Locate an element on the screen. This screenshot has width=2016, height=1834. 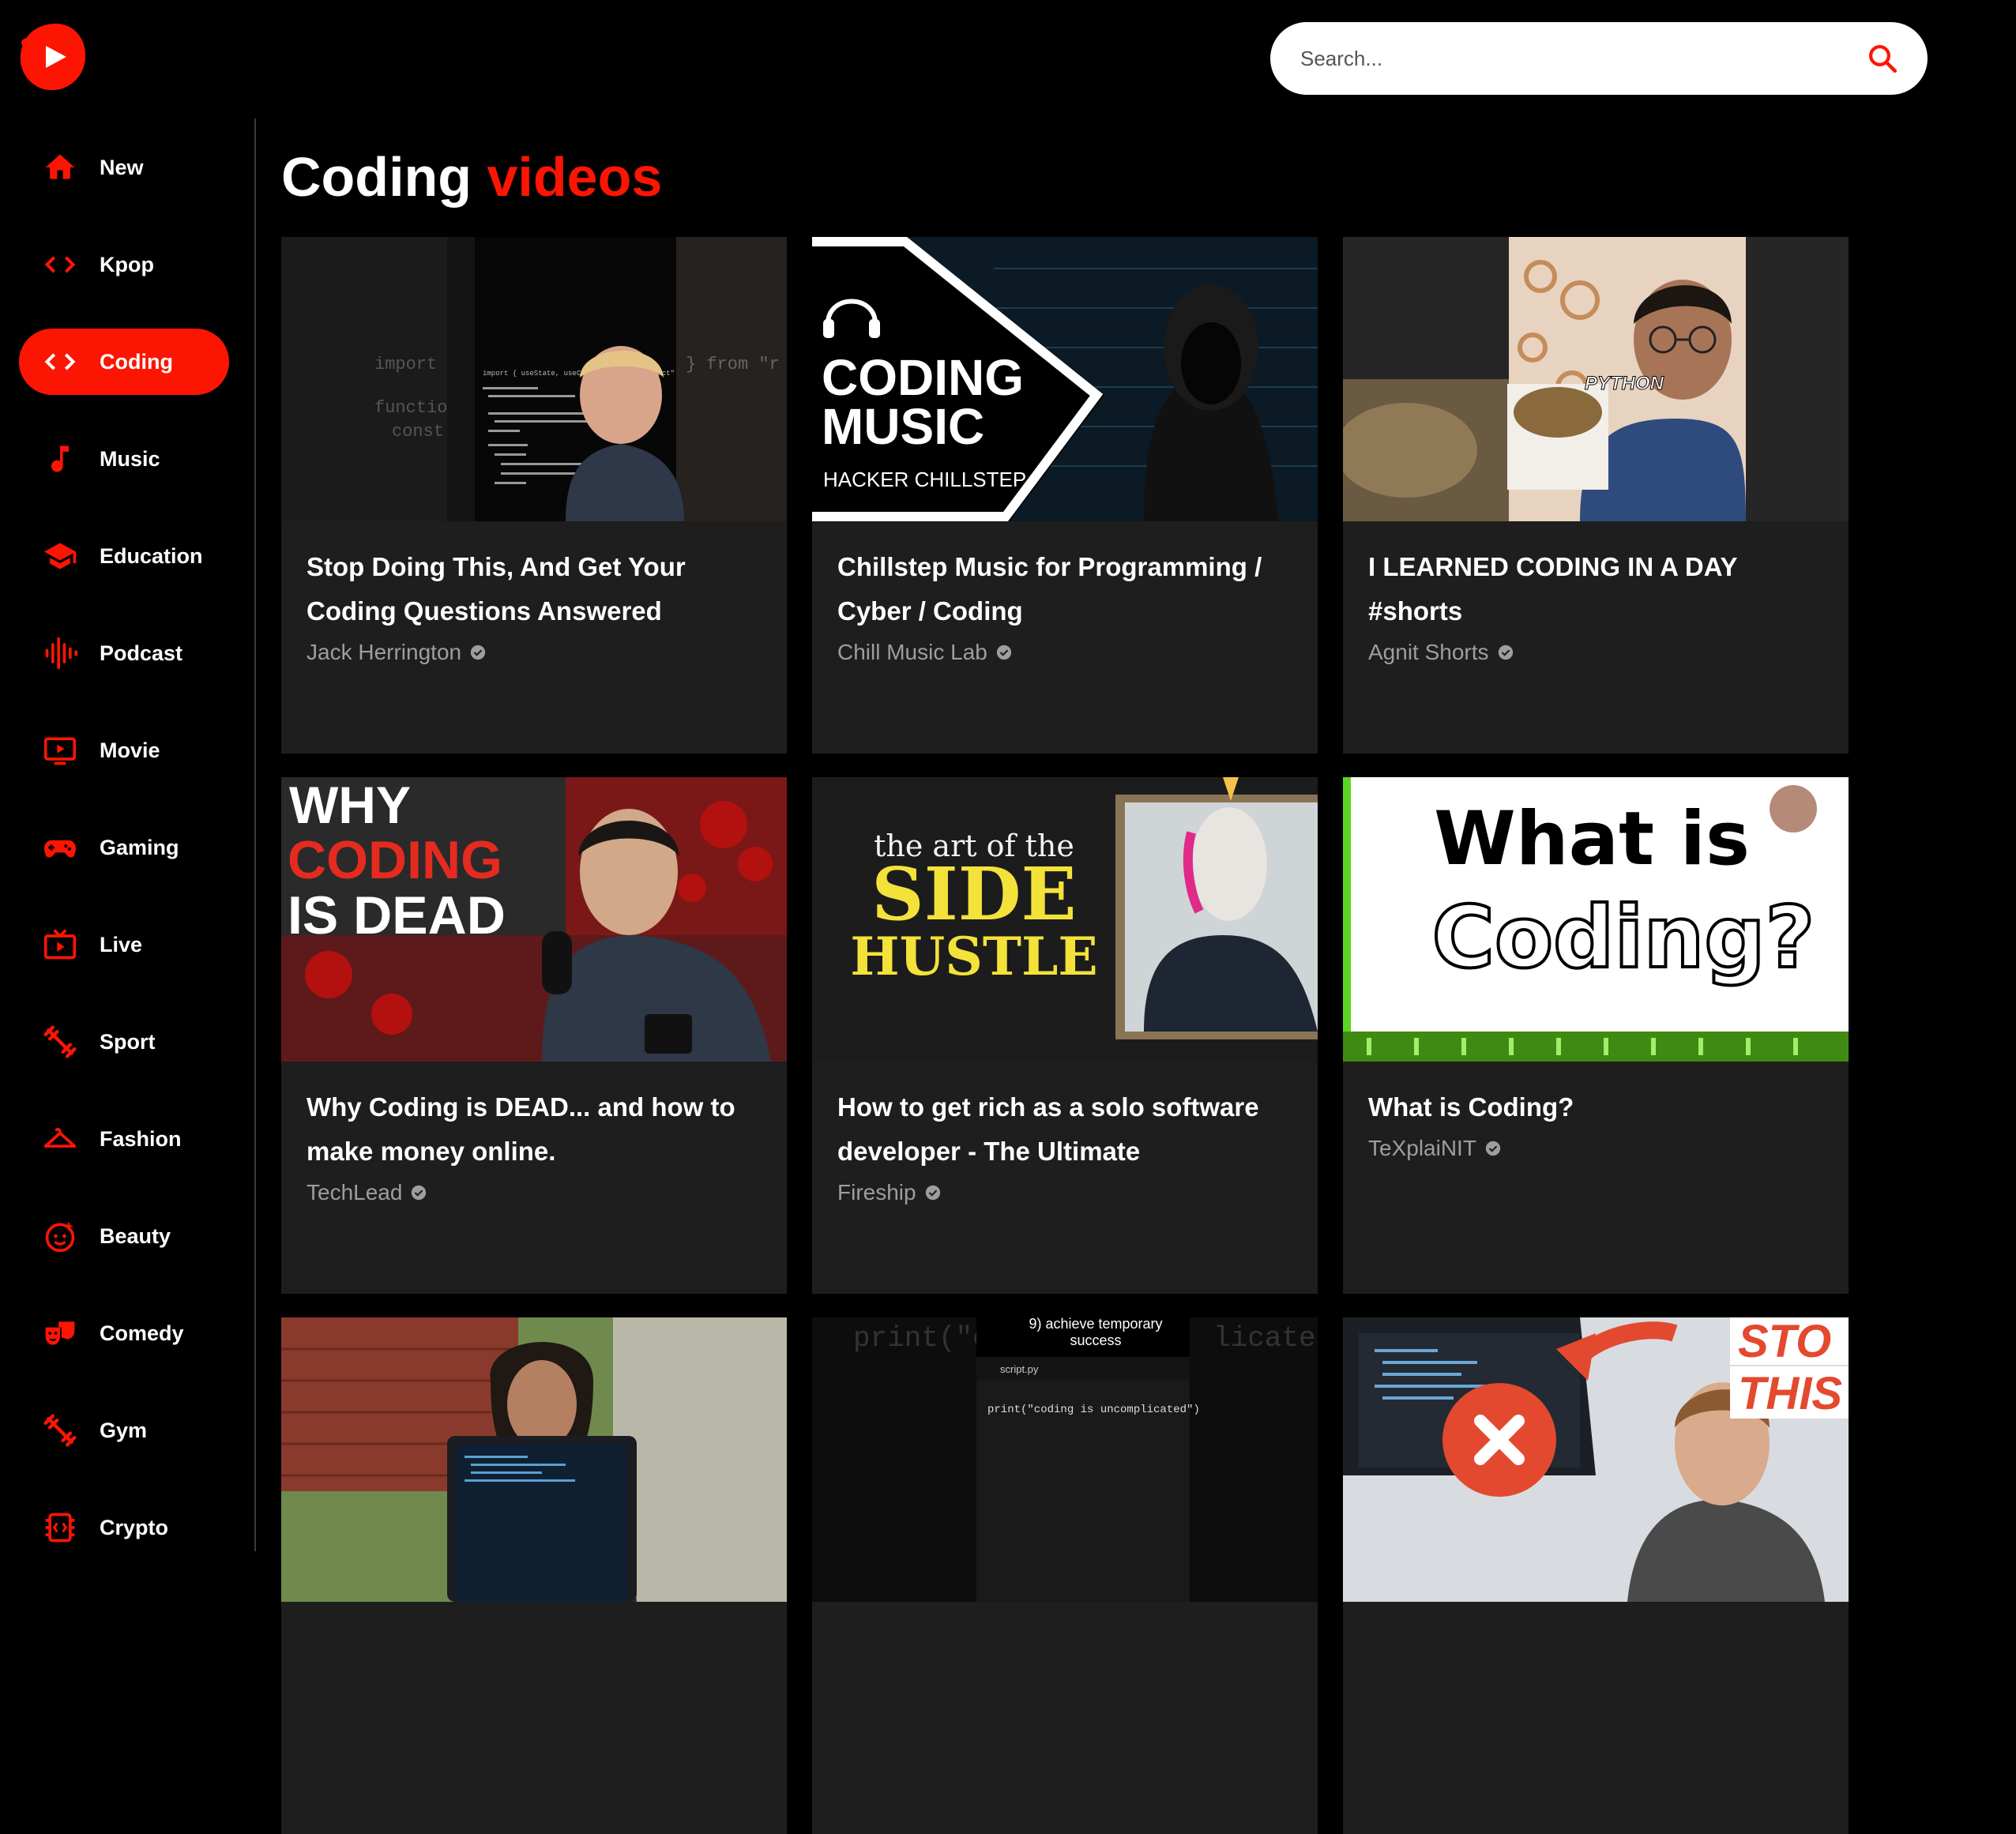
code-text: print("c is located at coordinates (921, 1338).